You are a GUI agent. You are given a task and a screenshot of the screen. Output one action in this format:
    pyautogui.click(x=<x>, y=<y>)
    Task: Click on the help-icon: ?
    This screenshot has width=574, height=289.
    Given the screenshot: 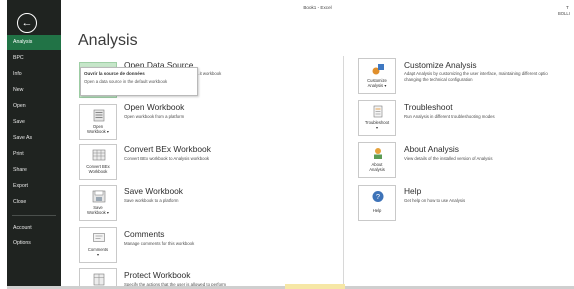 What is the action you would take?
    pyautogui.click(x=378, y=196)
    